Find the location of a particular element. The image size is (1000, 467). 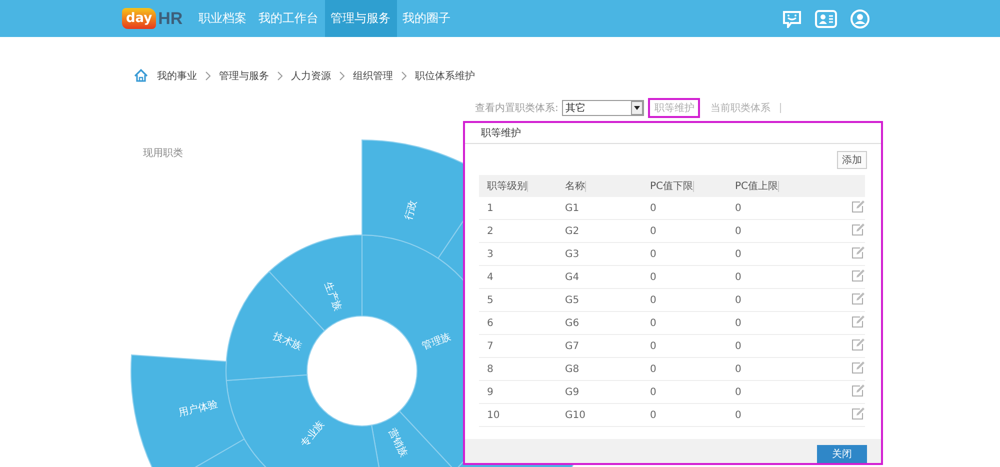

column-header: 名称 is located at coordinates (571, 186).